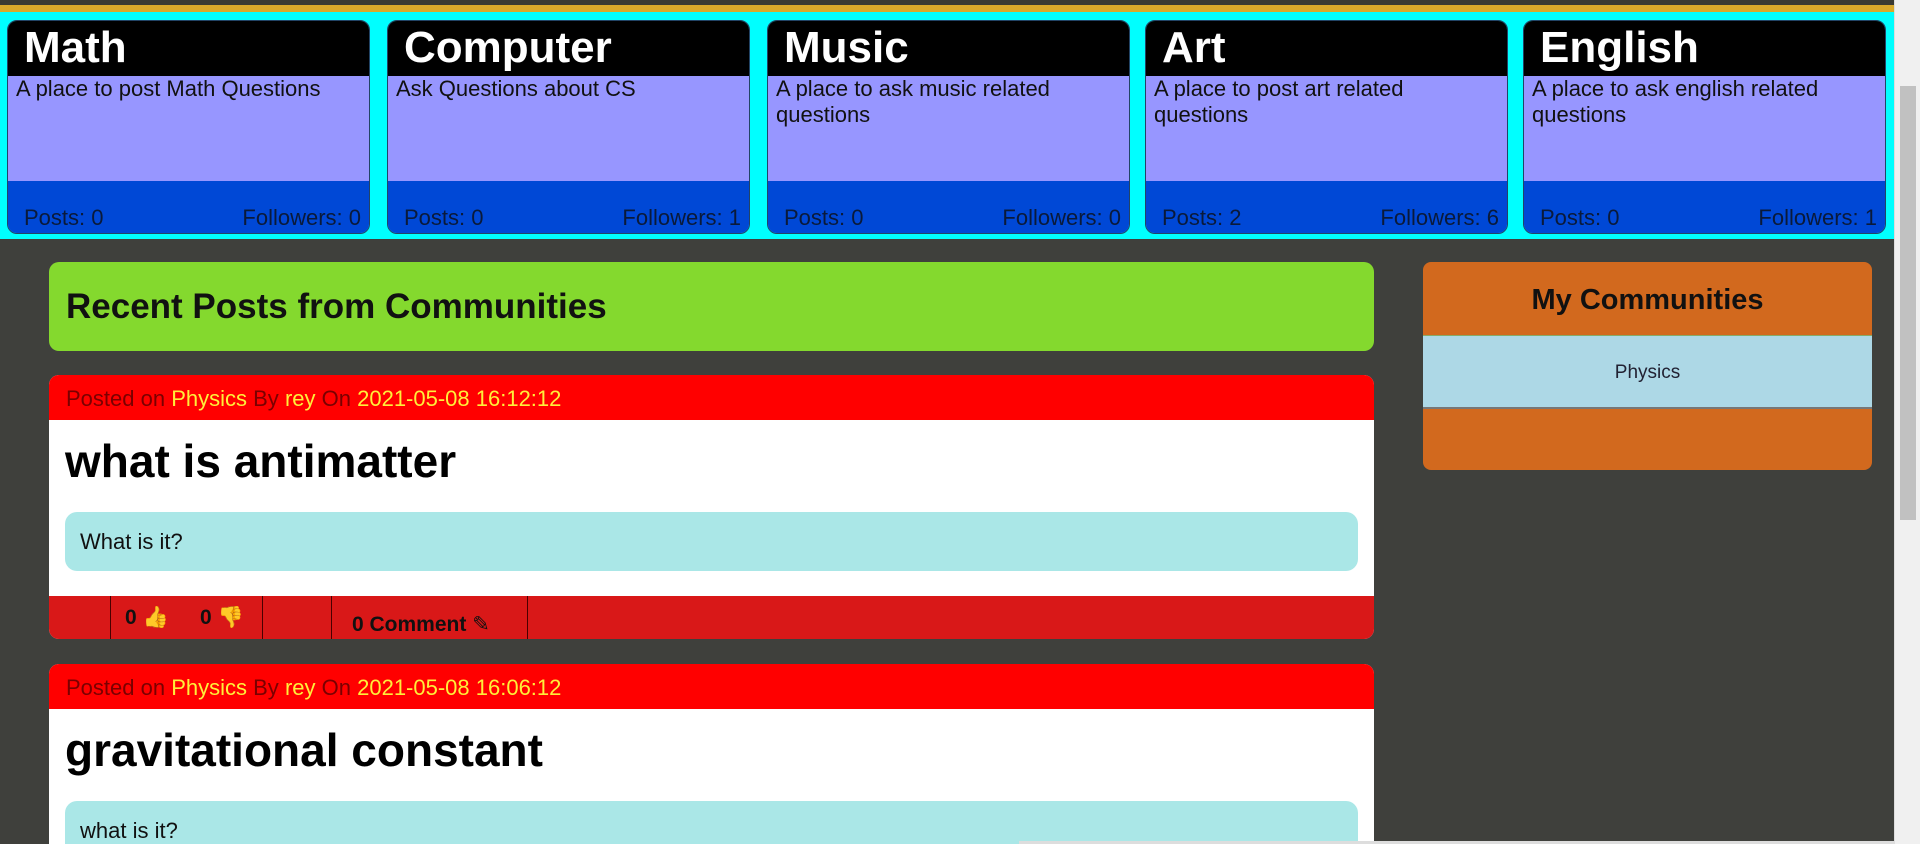 The image size is (1920, 844). I want to click on post-body: What is it?, so click(711, 541).